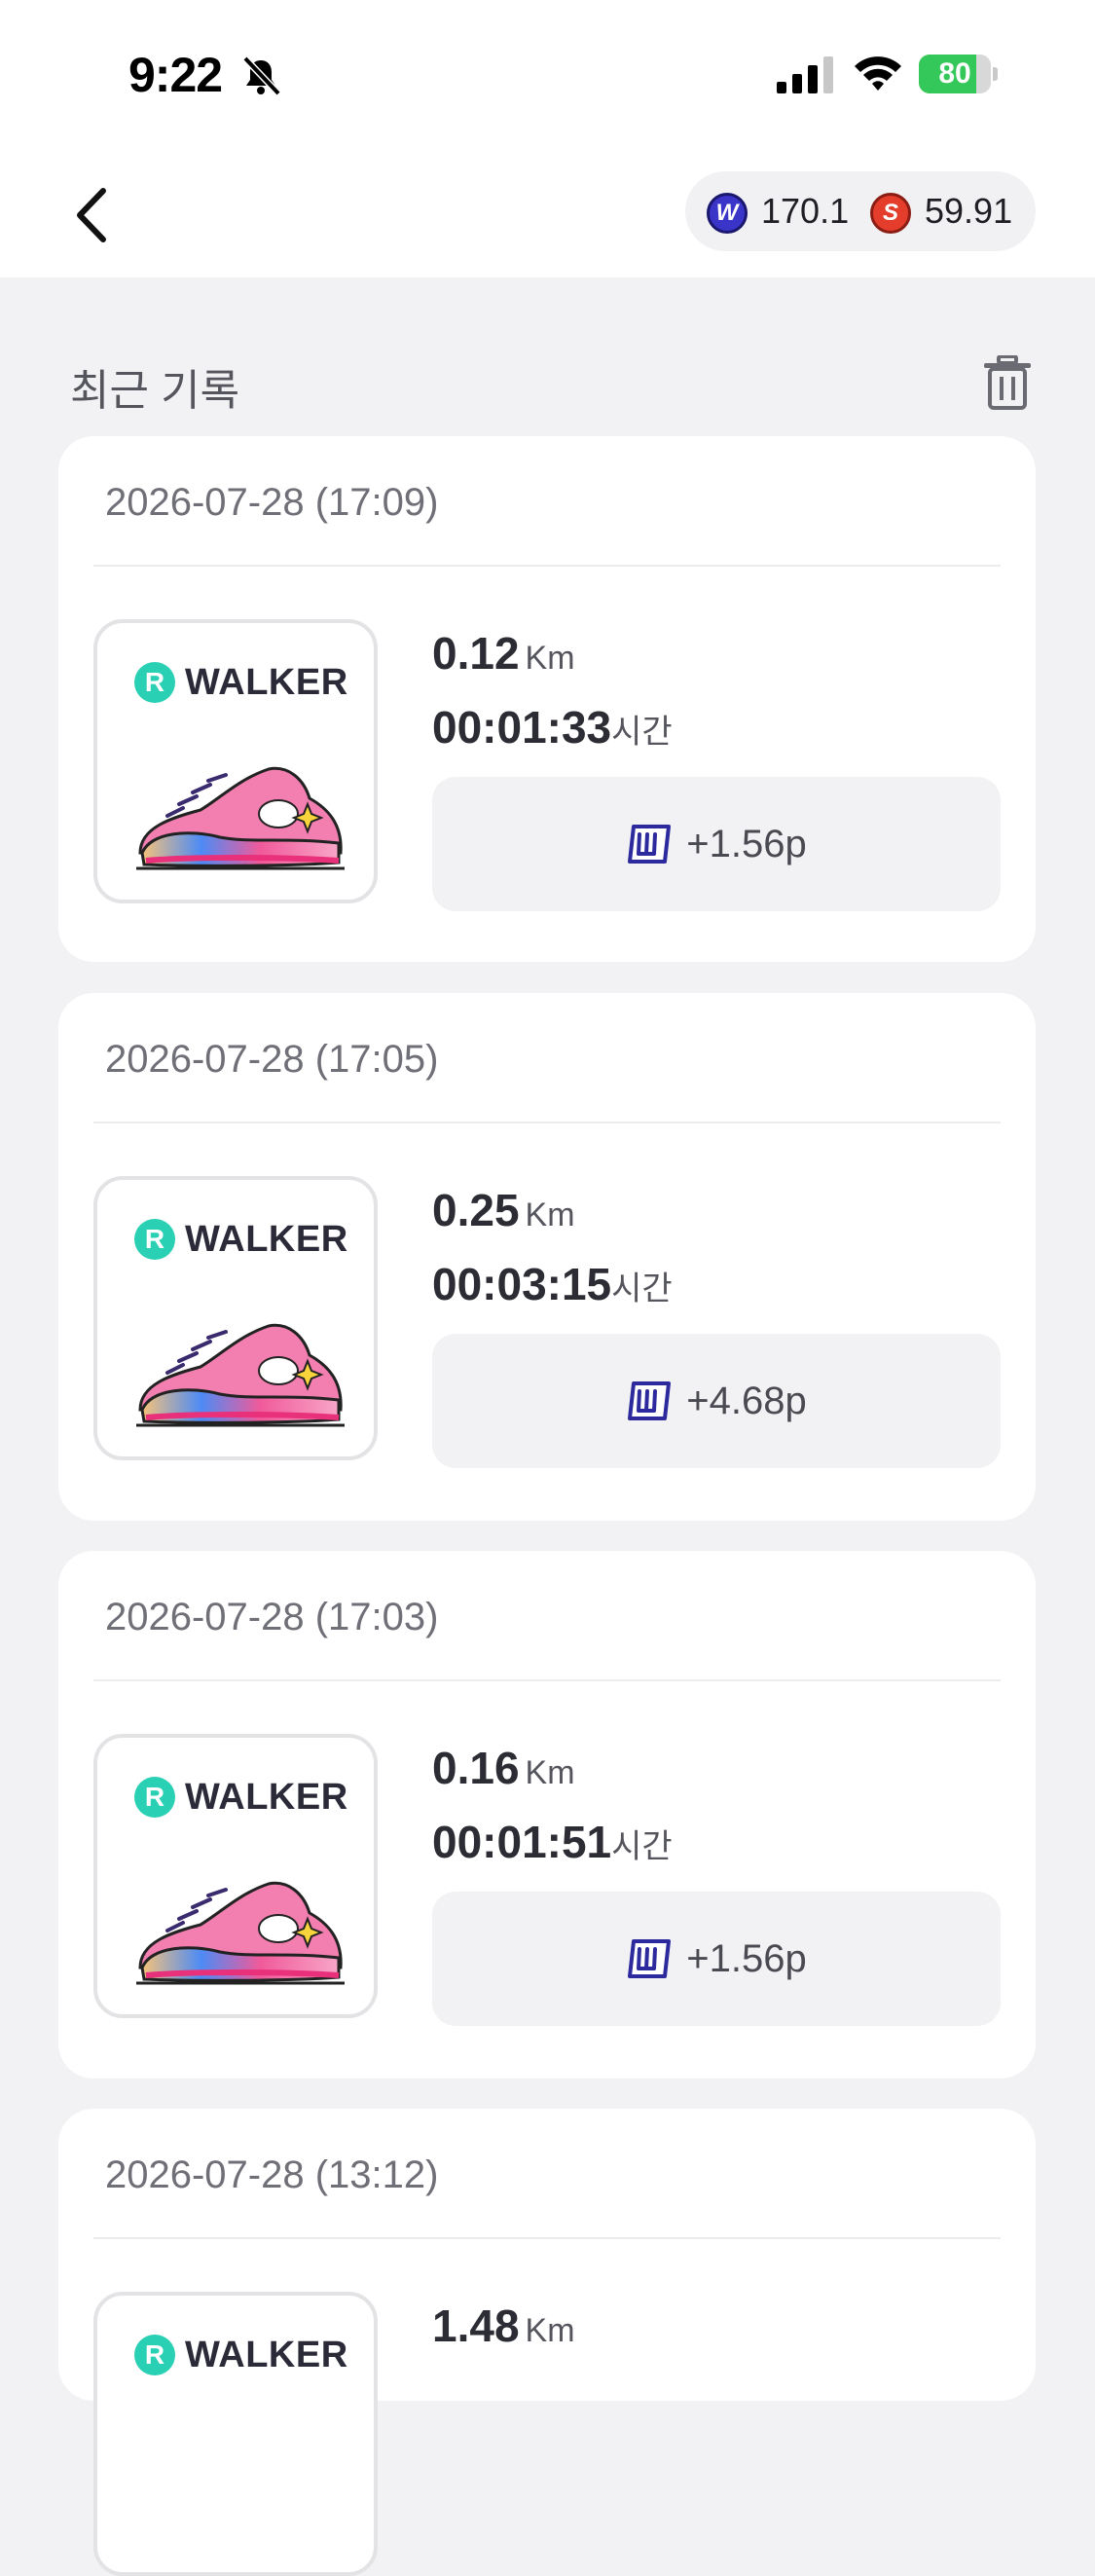  What do you see at coordinates (504, 1768) in the screenshot?
I see `distance: 0.16 Km` at bounding box center [504, 1768].